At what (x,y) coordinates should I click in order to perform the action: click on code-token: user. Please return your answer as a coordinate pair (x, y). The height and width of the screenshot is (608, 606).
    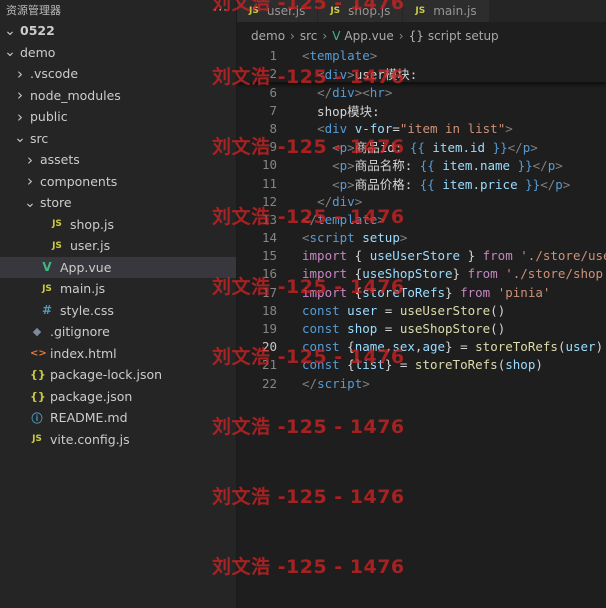
    Looking at the image, I should click on (362, 310).